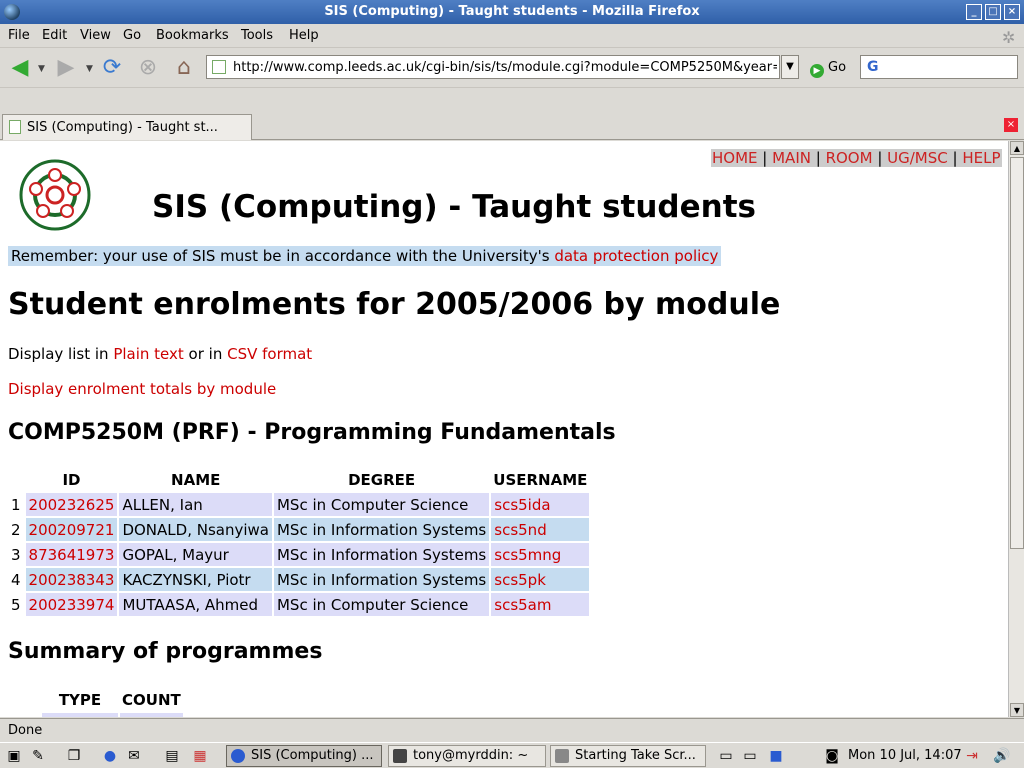 Image resolution: width=1024 pixels, height=768 pixels. Describe the element at coordinates (520, 530) in the screenshot. I see `username-link: scs5nd` at that location.